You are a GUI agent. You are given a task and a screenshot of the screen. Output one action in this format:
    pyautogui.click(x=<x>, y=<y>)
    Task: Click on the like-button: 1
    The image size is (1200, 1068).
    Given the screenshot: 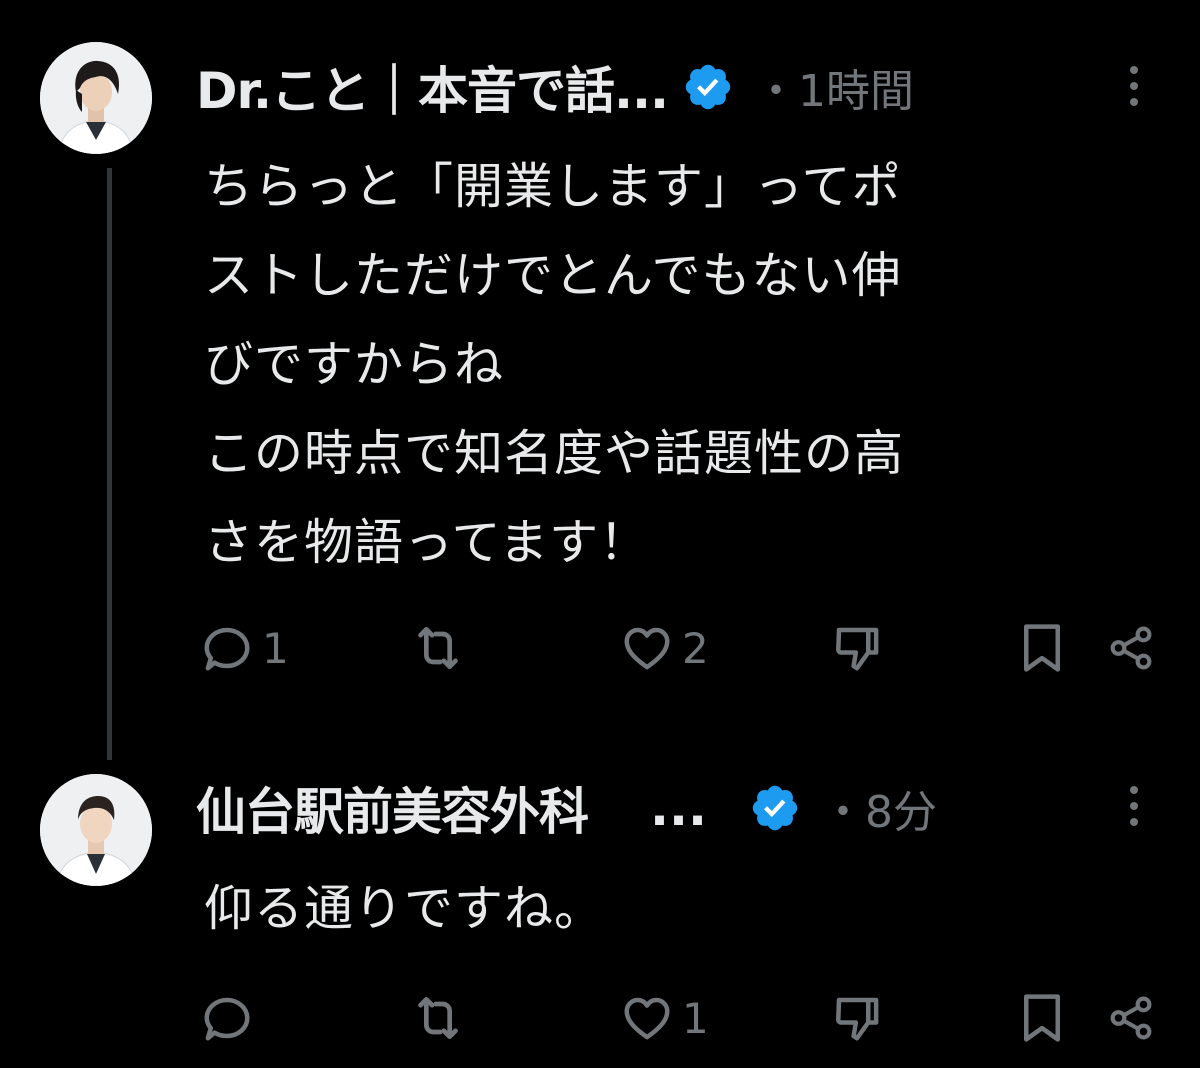 What is the action you would take?
    pyautogui.click(x=664, y=1018)
    